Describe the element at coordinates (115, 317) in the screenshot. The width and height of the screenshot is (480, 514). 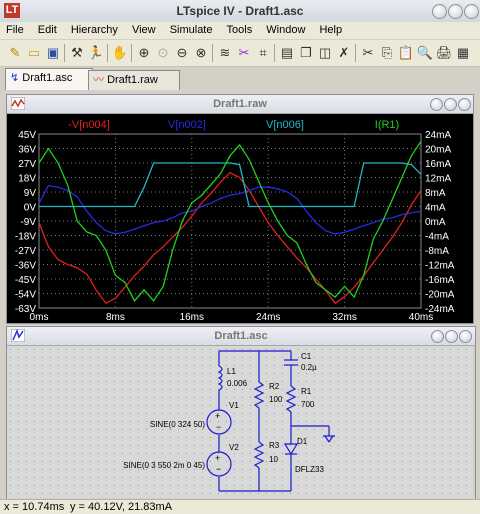
I see `x-tick-label: 8ms` at that location.